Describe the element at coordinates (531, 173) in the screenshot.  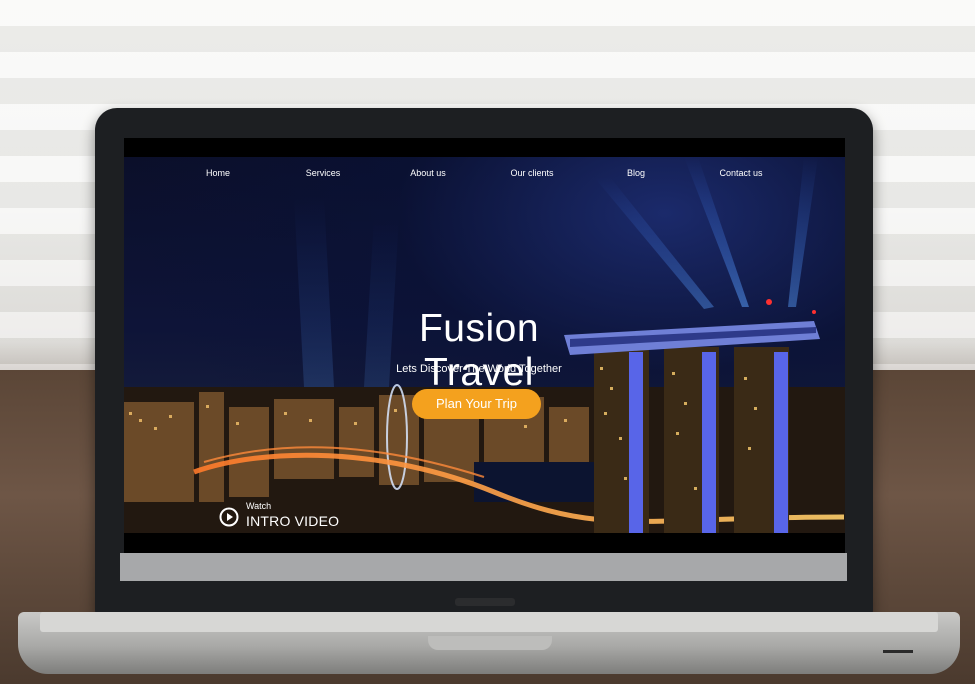
I see `nav-our-clients: Our clients` at that location.